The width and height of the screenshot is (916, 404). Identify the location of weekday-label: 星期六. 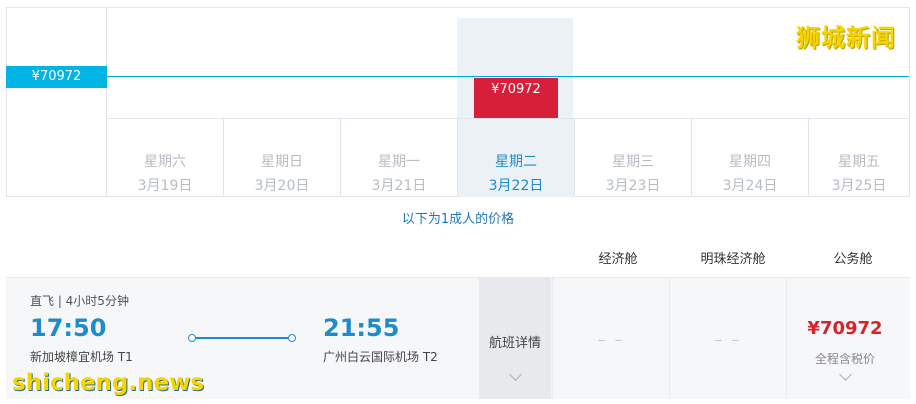
(165, 162).